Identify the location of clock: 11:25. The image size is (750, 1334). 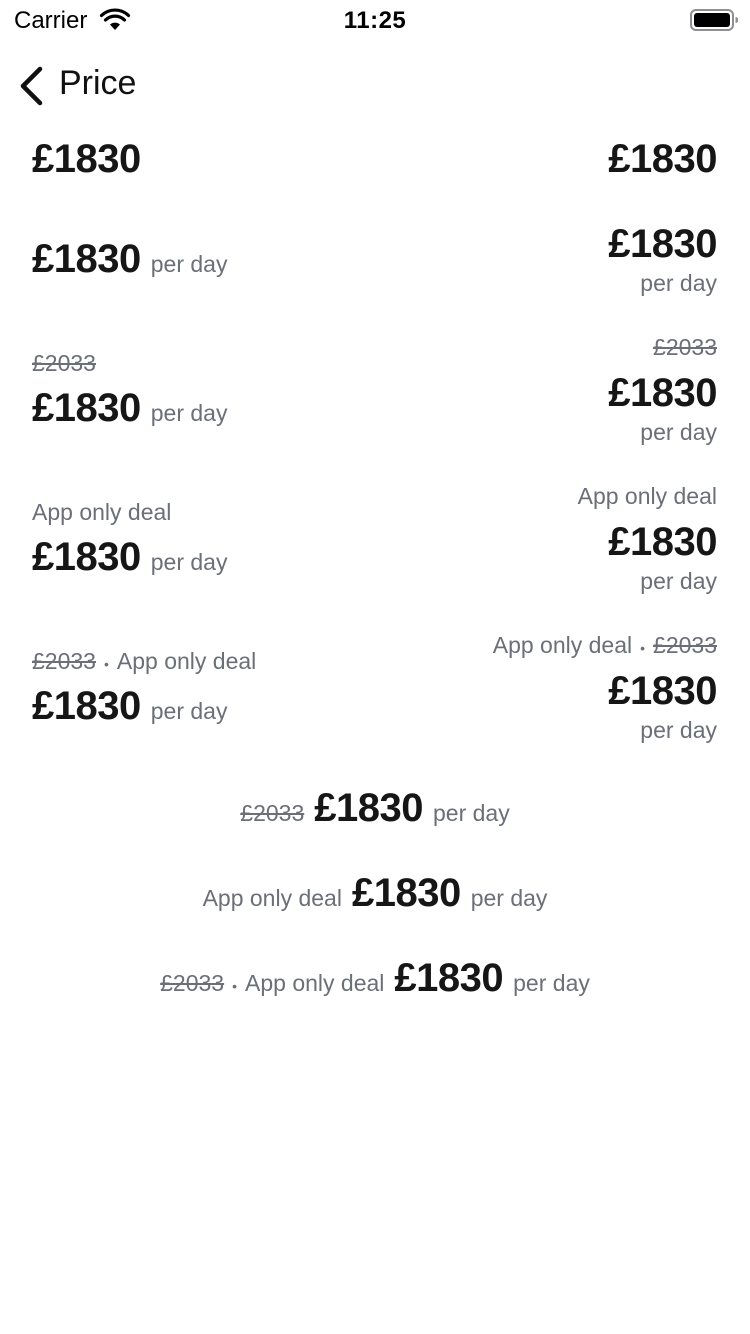
(375, 20).